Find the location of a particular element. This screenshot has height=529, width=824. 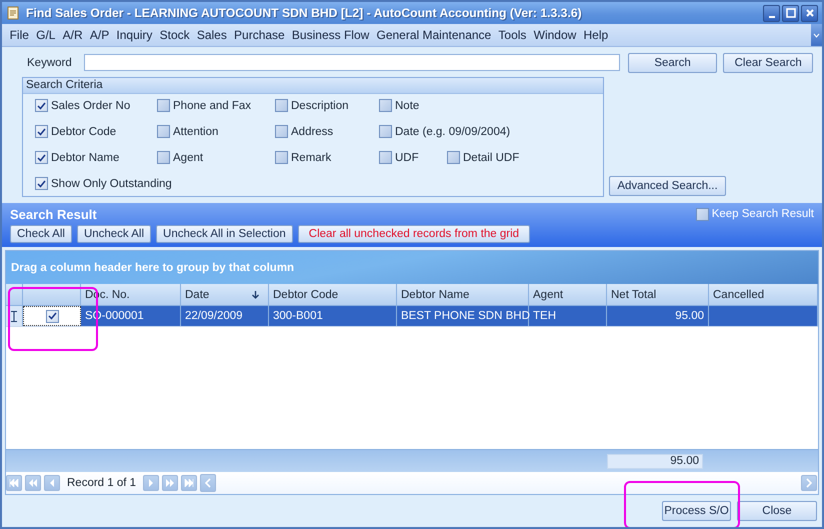

keyword-label: Keyword is located at coordinates (49, 62).